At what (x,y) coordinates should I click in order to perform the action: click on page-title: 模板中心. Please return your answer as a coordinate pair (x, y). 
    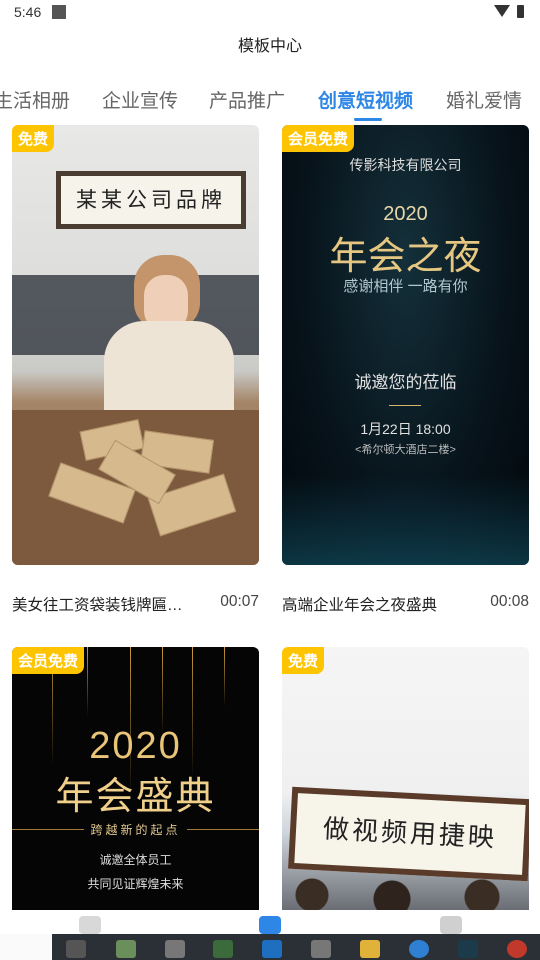
    Looking at the image, I should click on (269, 46).